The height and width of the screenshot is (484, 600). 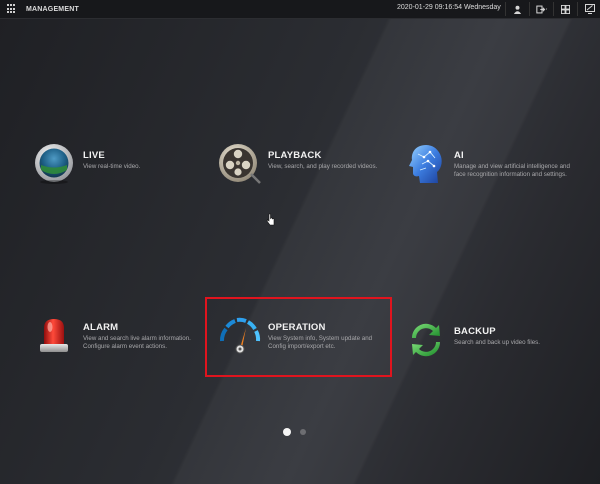 What do you see at coordinates (541, 9) in the screenshot?
I see `logout-icon` at bounding box center [541, 9].